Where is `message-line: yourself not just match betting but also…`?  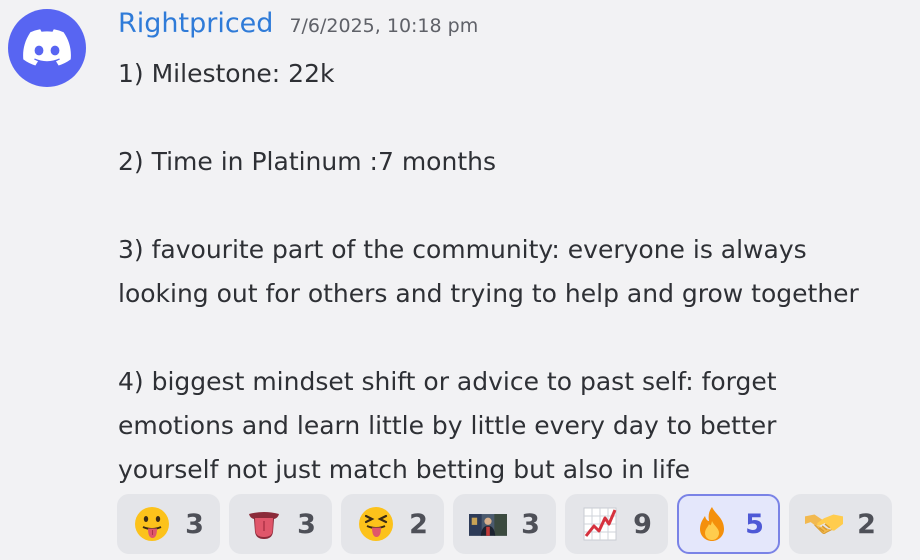
message-line: yourself not just match betting but also… is located at coordinates (404, 469).